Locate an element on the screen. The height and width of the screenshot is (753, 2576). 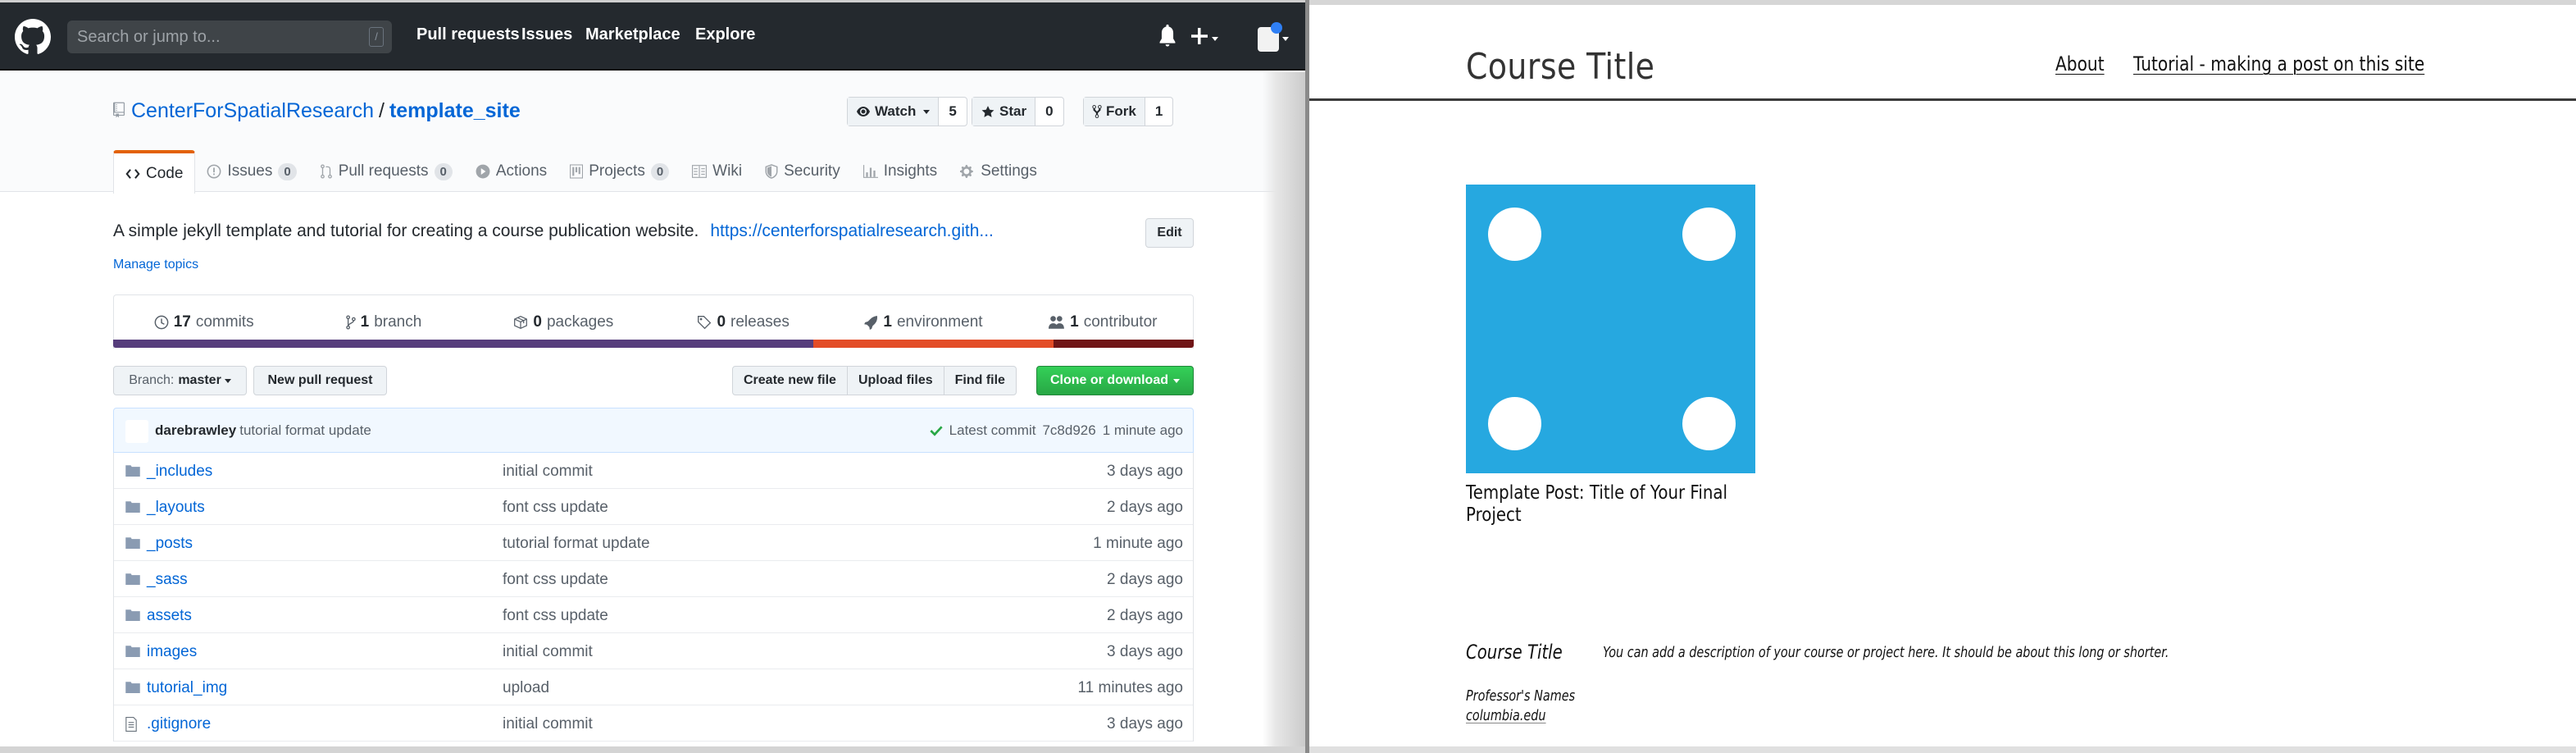
search-box: / is located at coordinates (229, 37).